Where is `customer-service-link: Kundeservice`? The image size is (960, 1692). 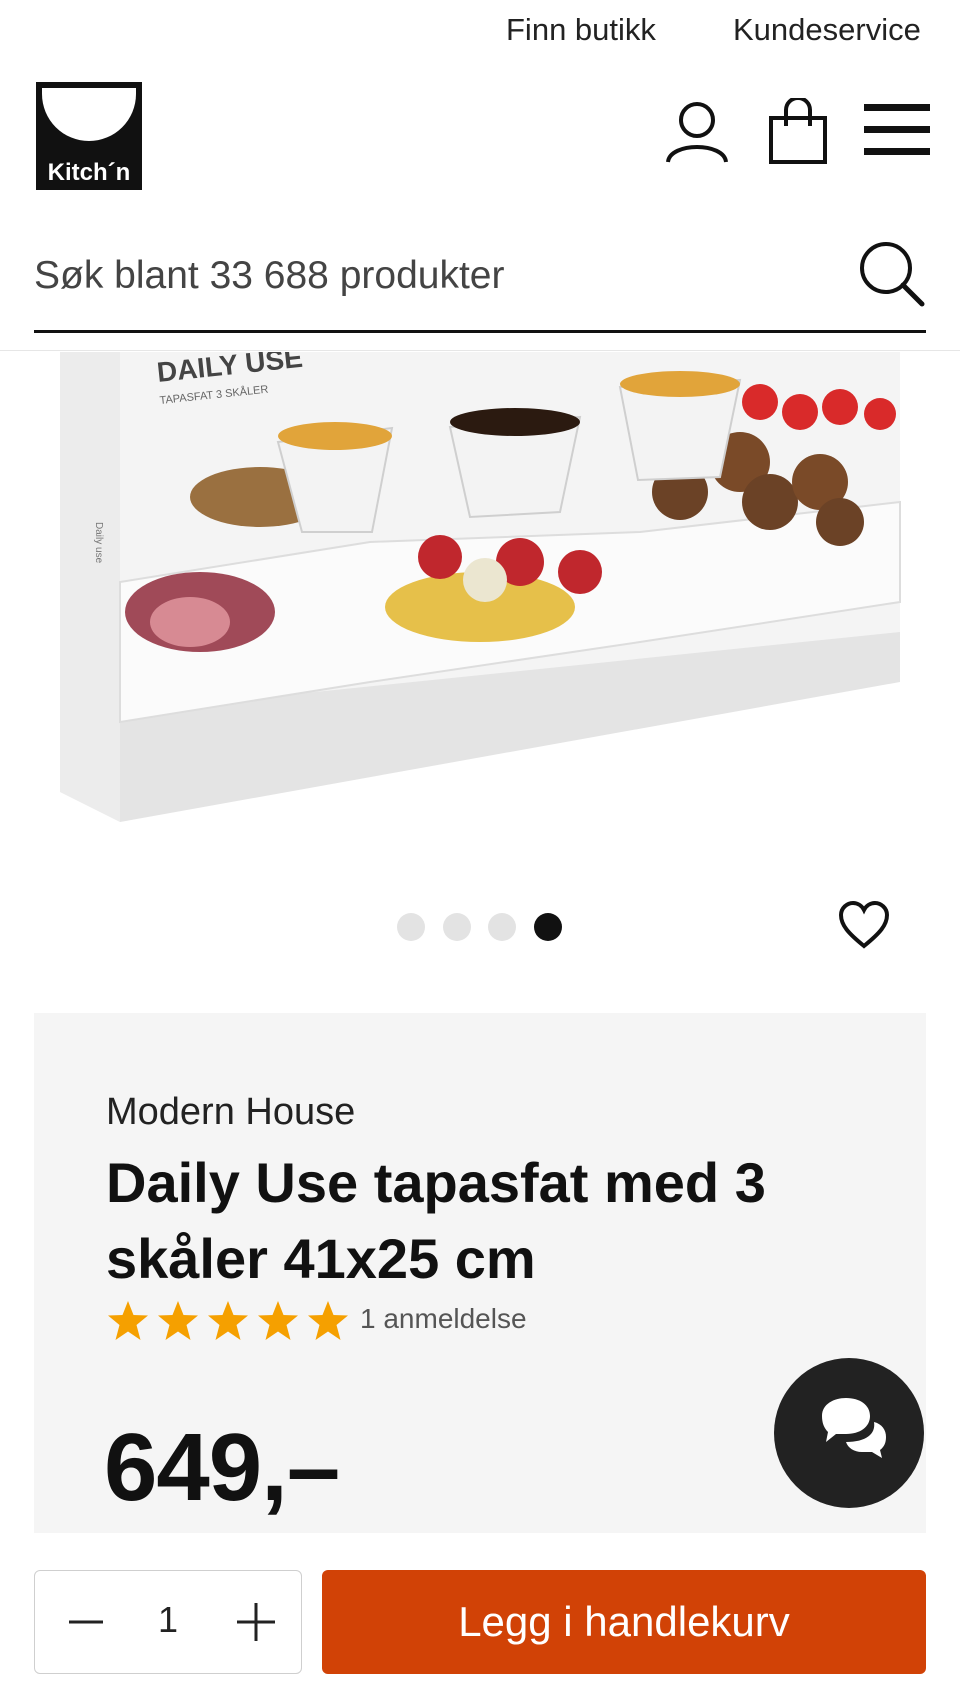 customer-service-link: Kundeservice is located at coordinates (827, 30).